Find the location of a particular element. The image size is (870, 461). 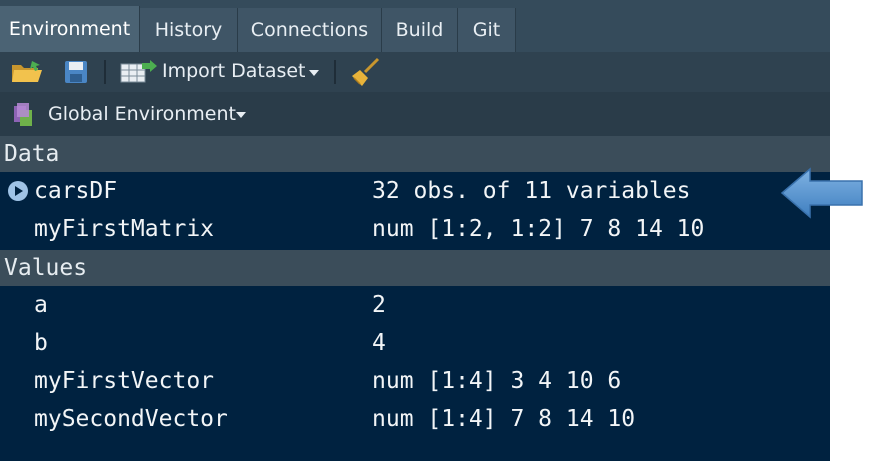

table-row: mySecondVector num [1:4] 7 8 14 10 is located at coordinates (415, 419).